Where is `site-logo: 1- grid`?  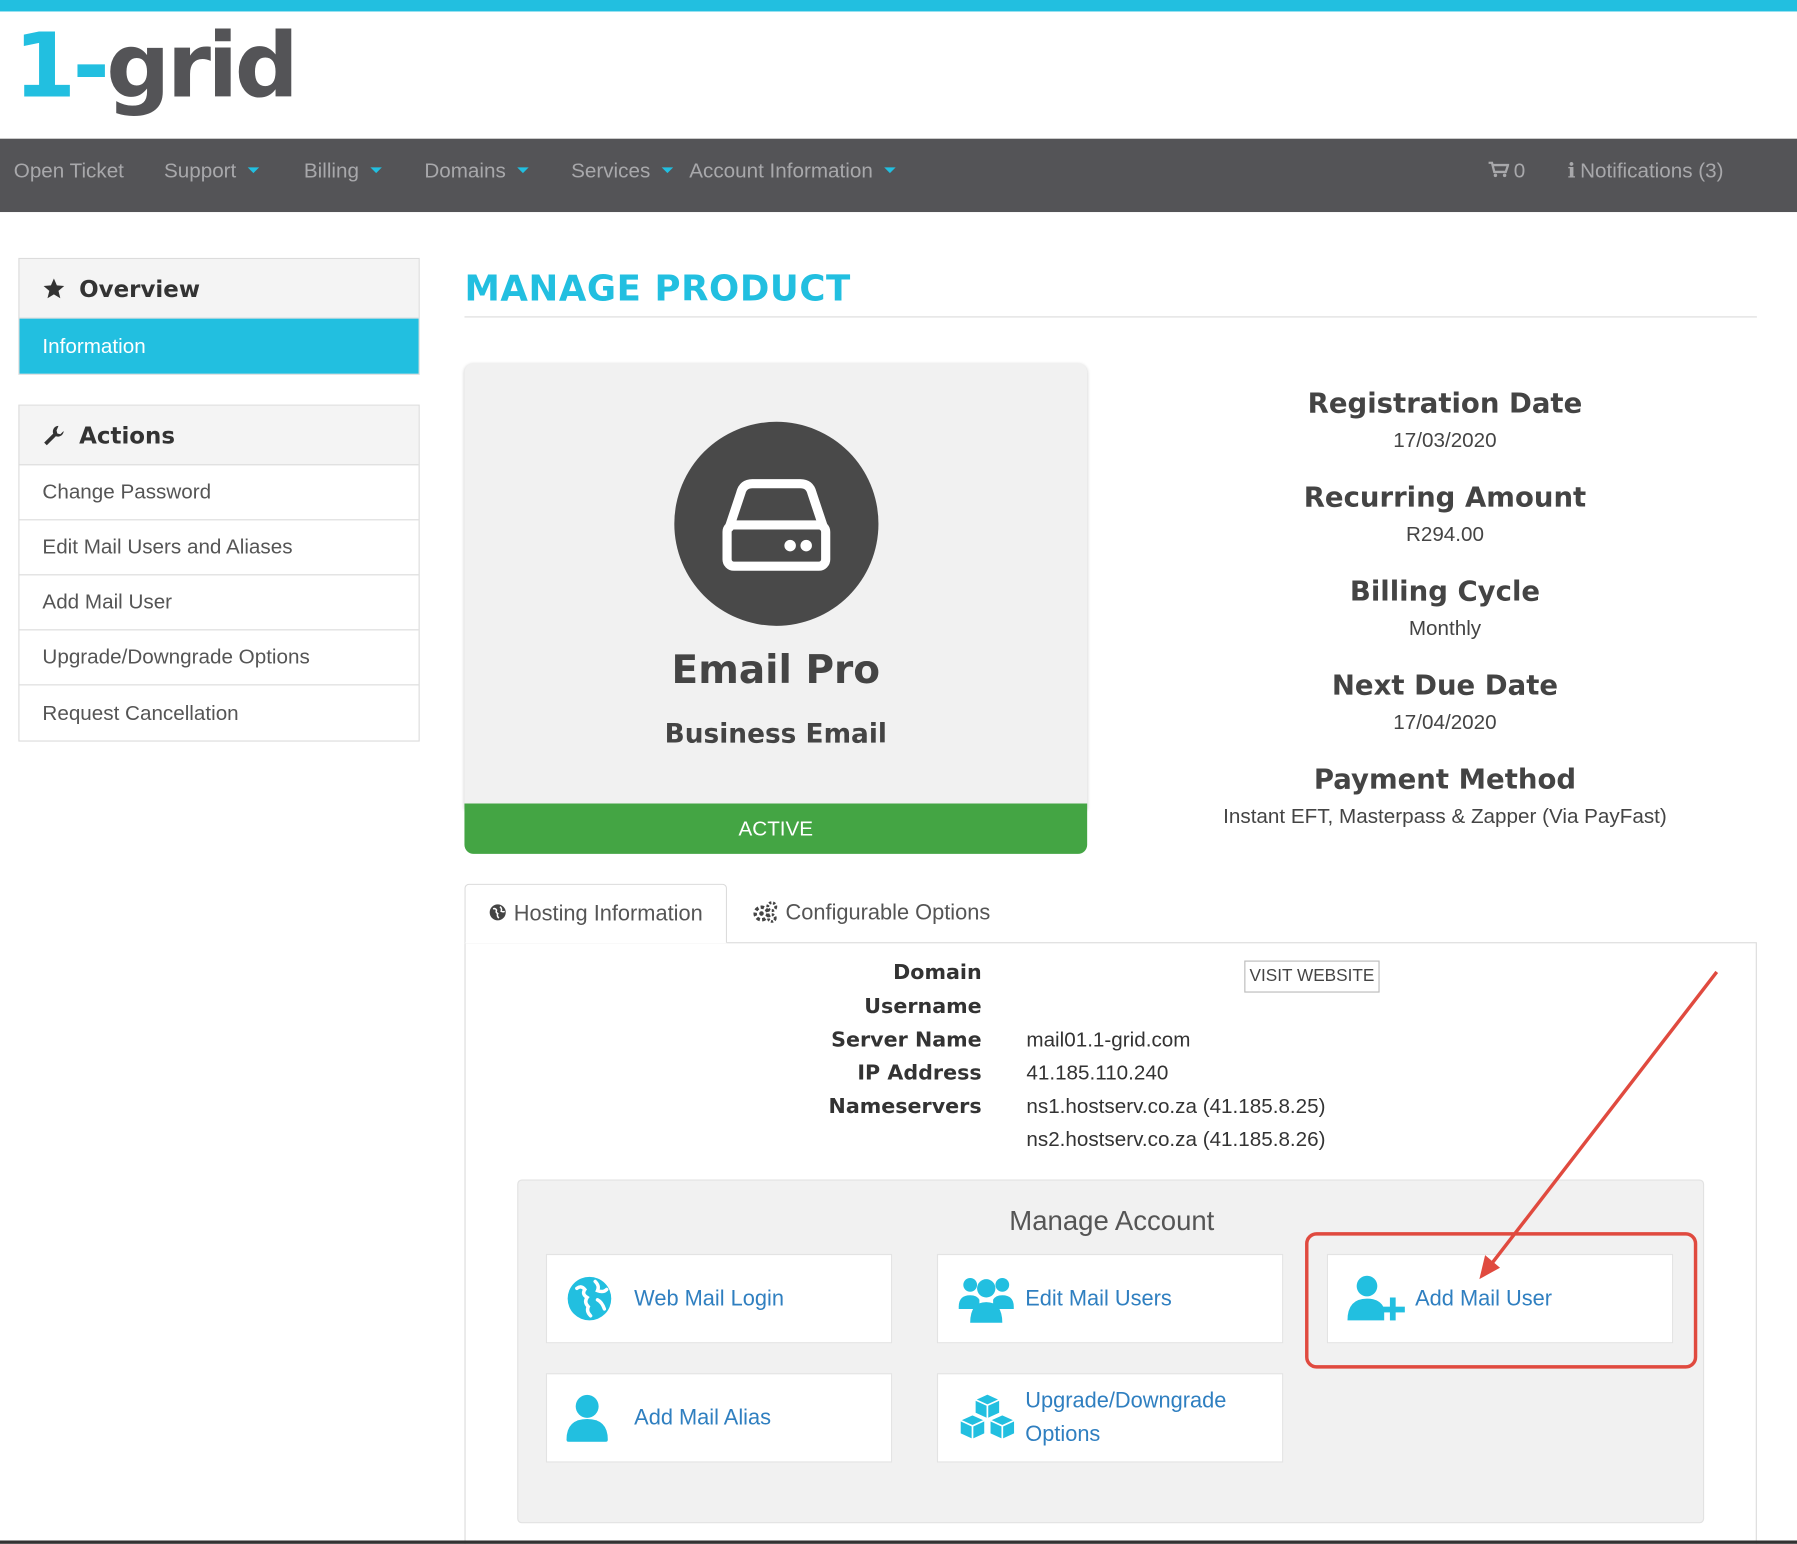
site-logo: 1- grid is located at coordinates (156, 72).